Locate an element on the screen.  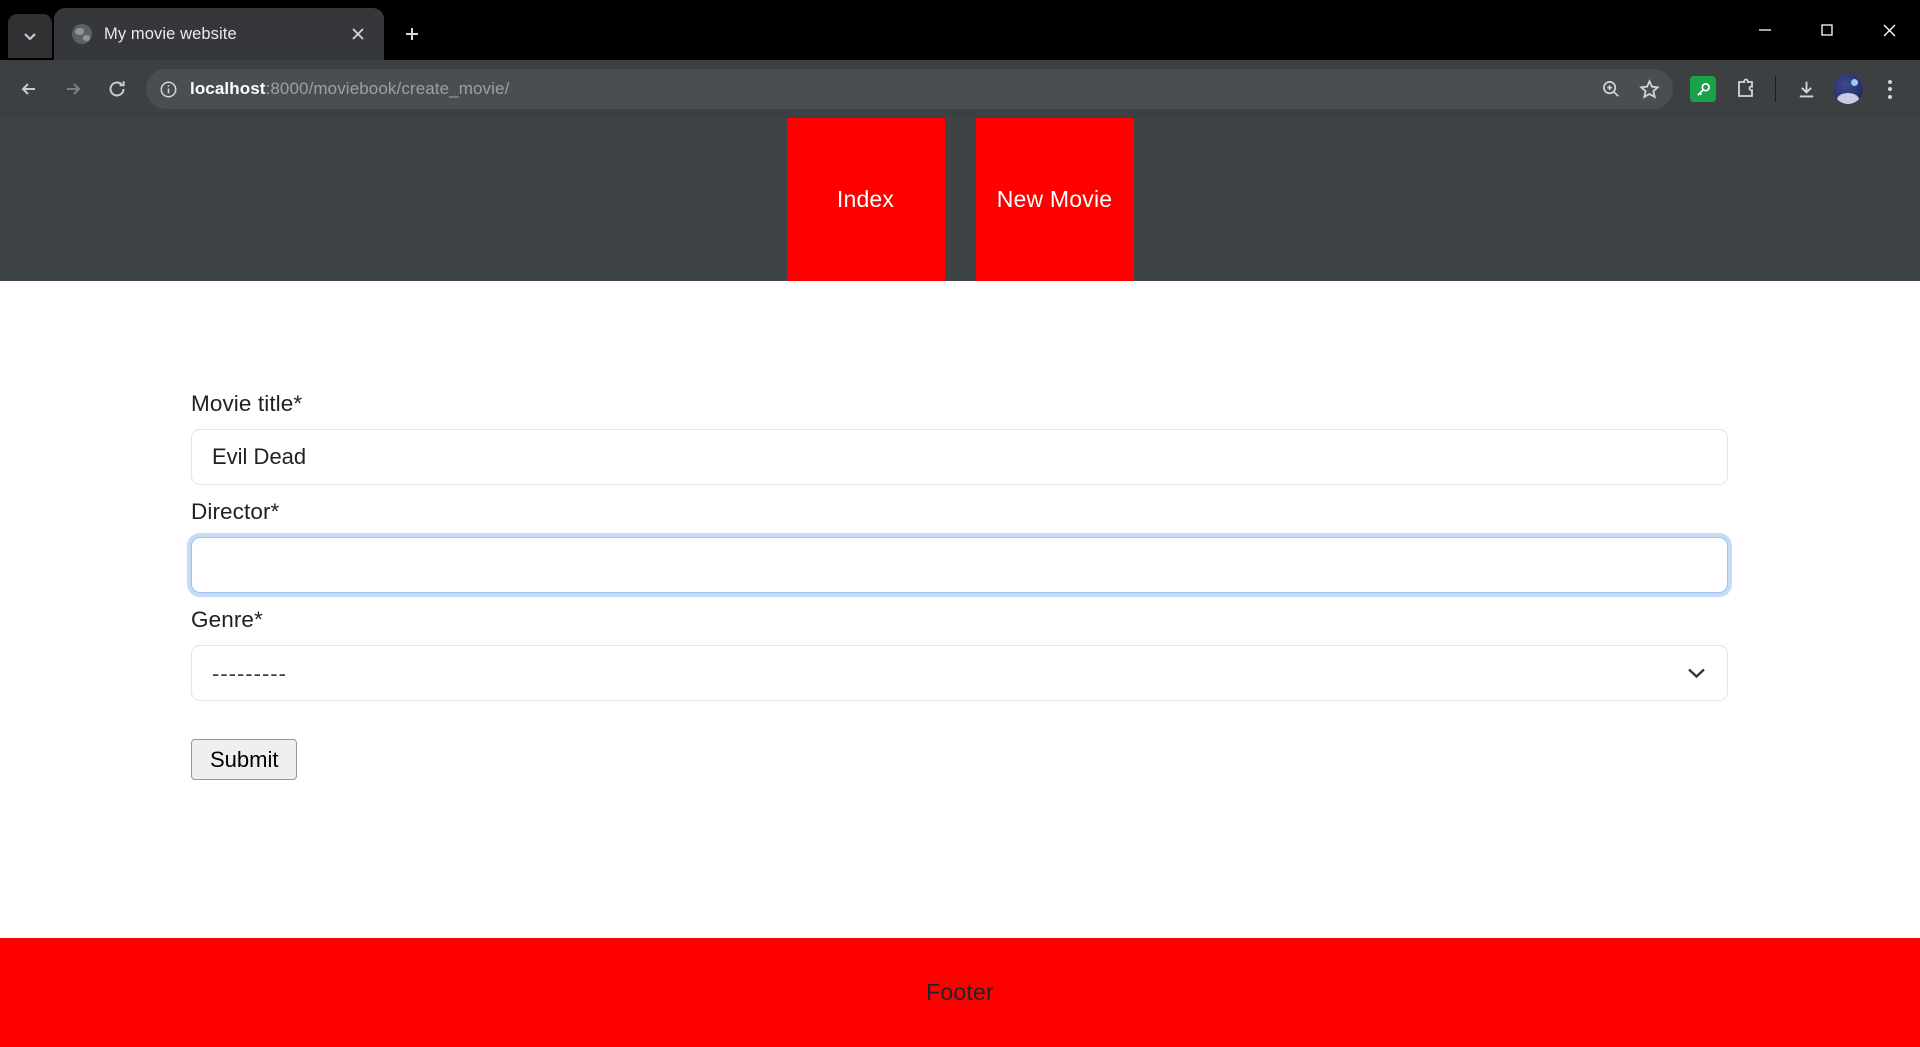
field-movie-title: Movie title* is located at coordinates (959, 438).